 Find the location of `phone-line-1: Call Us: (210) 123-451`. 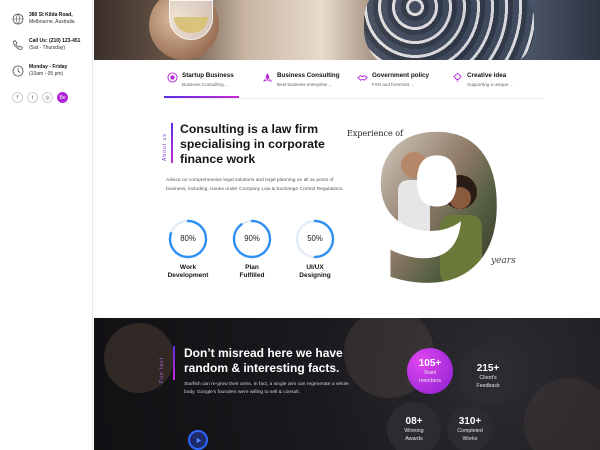

phone-line-1: Call Us: (210) 123-451 is located at coordinates (54, 41).